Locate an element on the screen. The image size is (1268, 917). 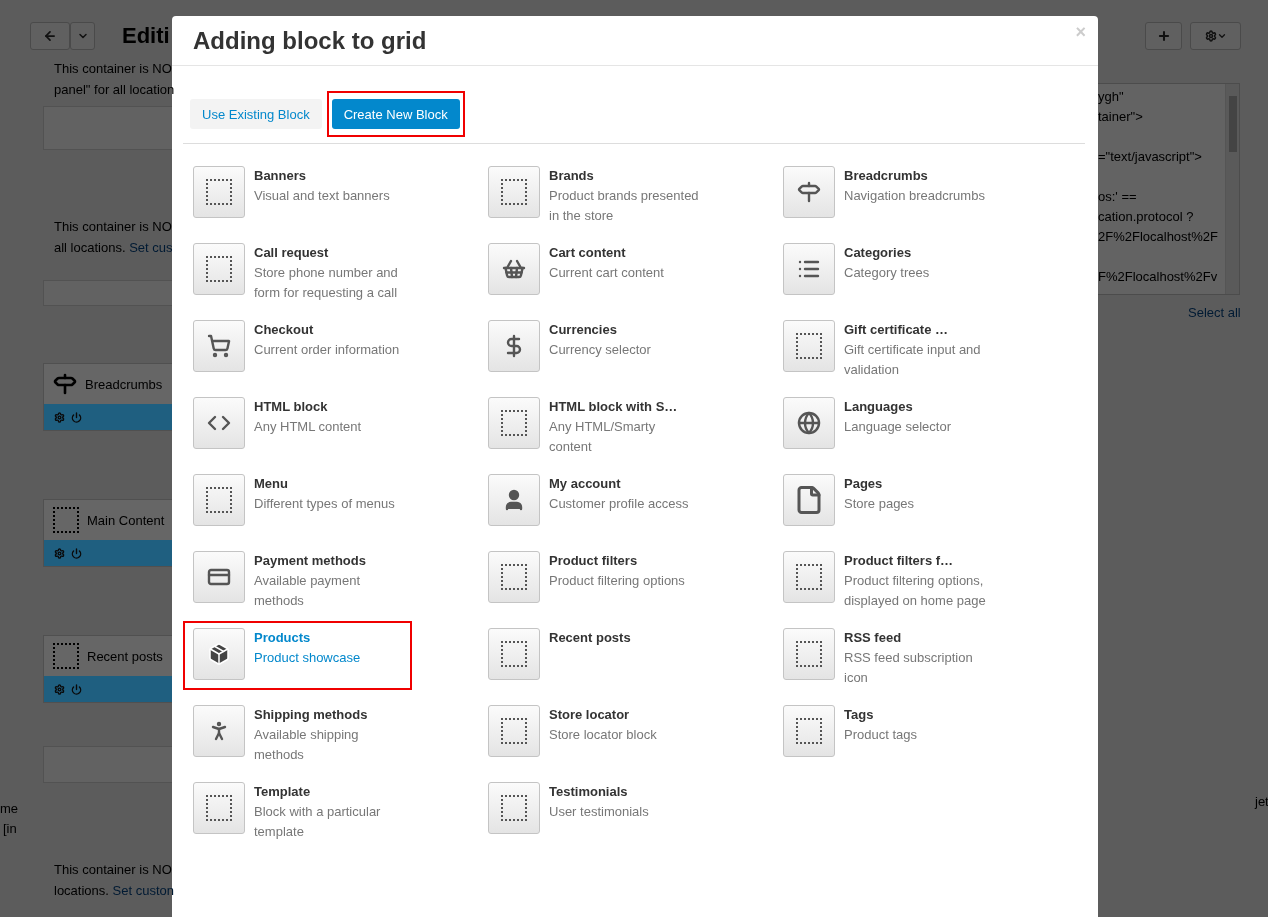
block-description: RSS feed subscription icon is located at coordinates (909, 668).